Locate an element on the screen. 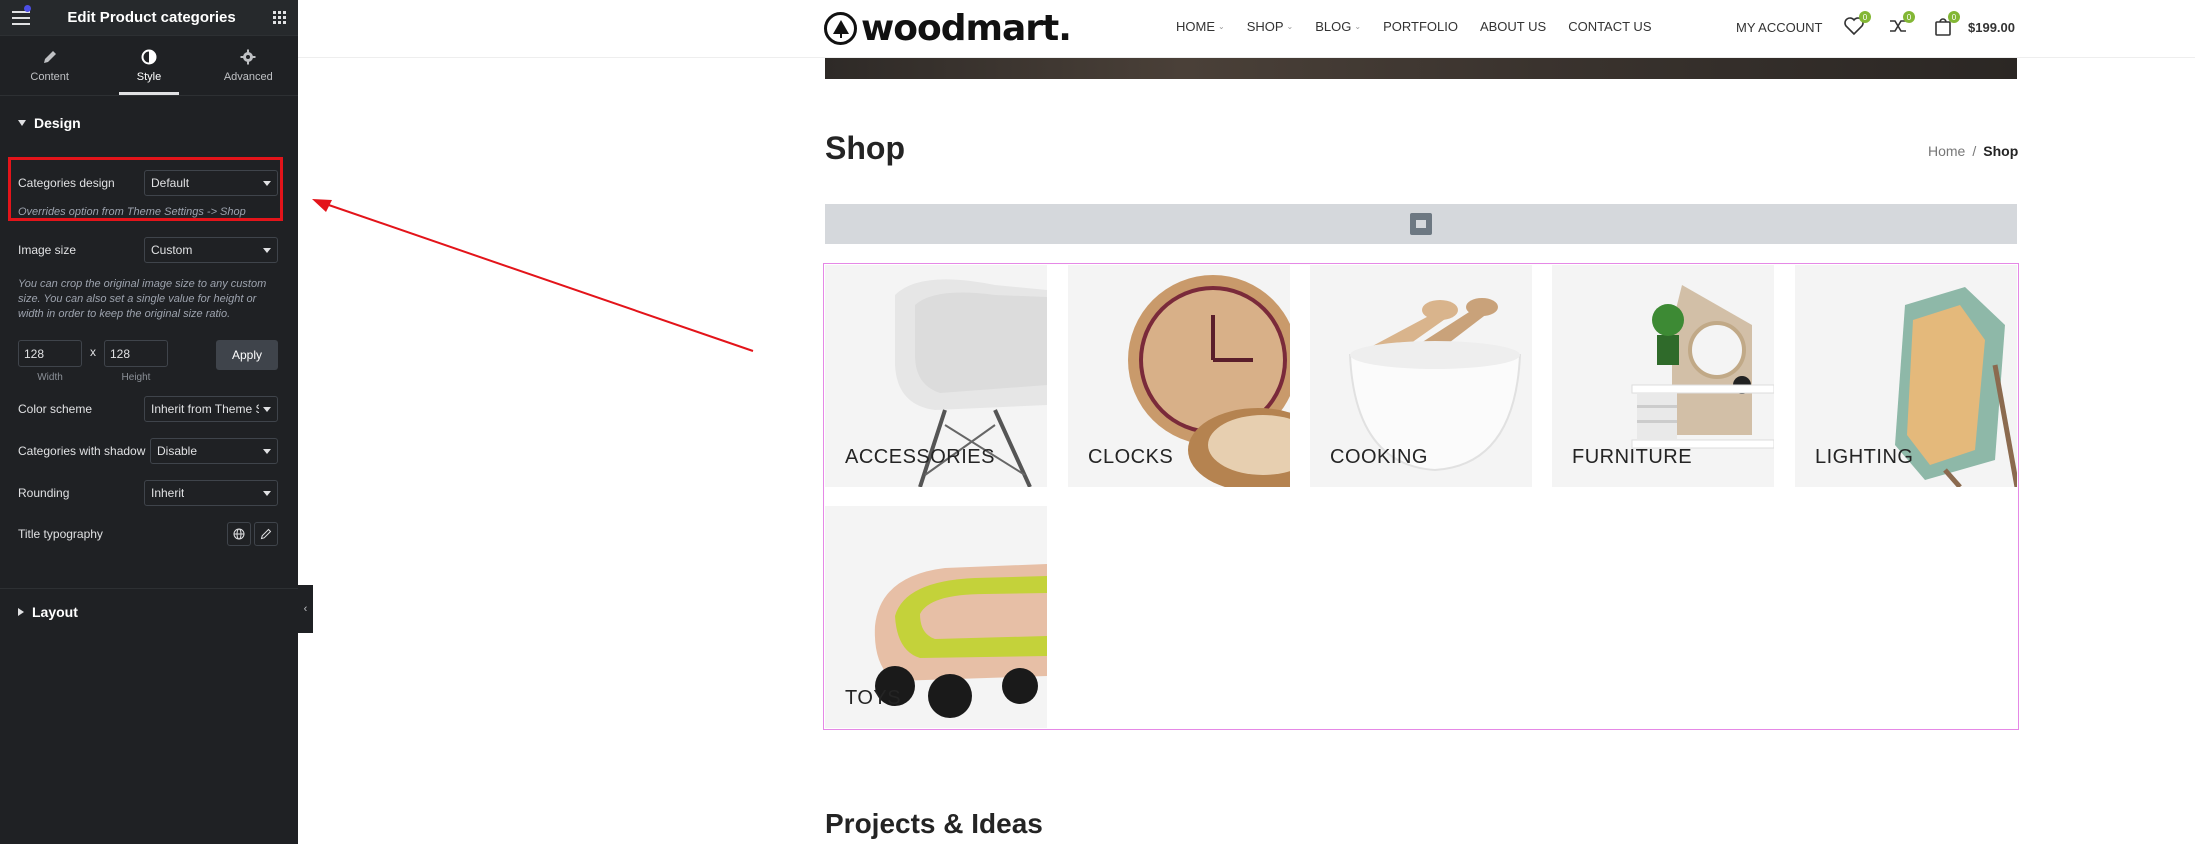  nav-shop: SHOP ⌄ is located at coordinates (1270, 26).